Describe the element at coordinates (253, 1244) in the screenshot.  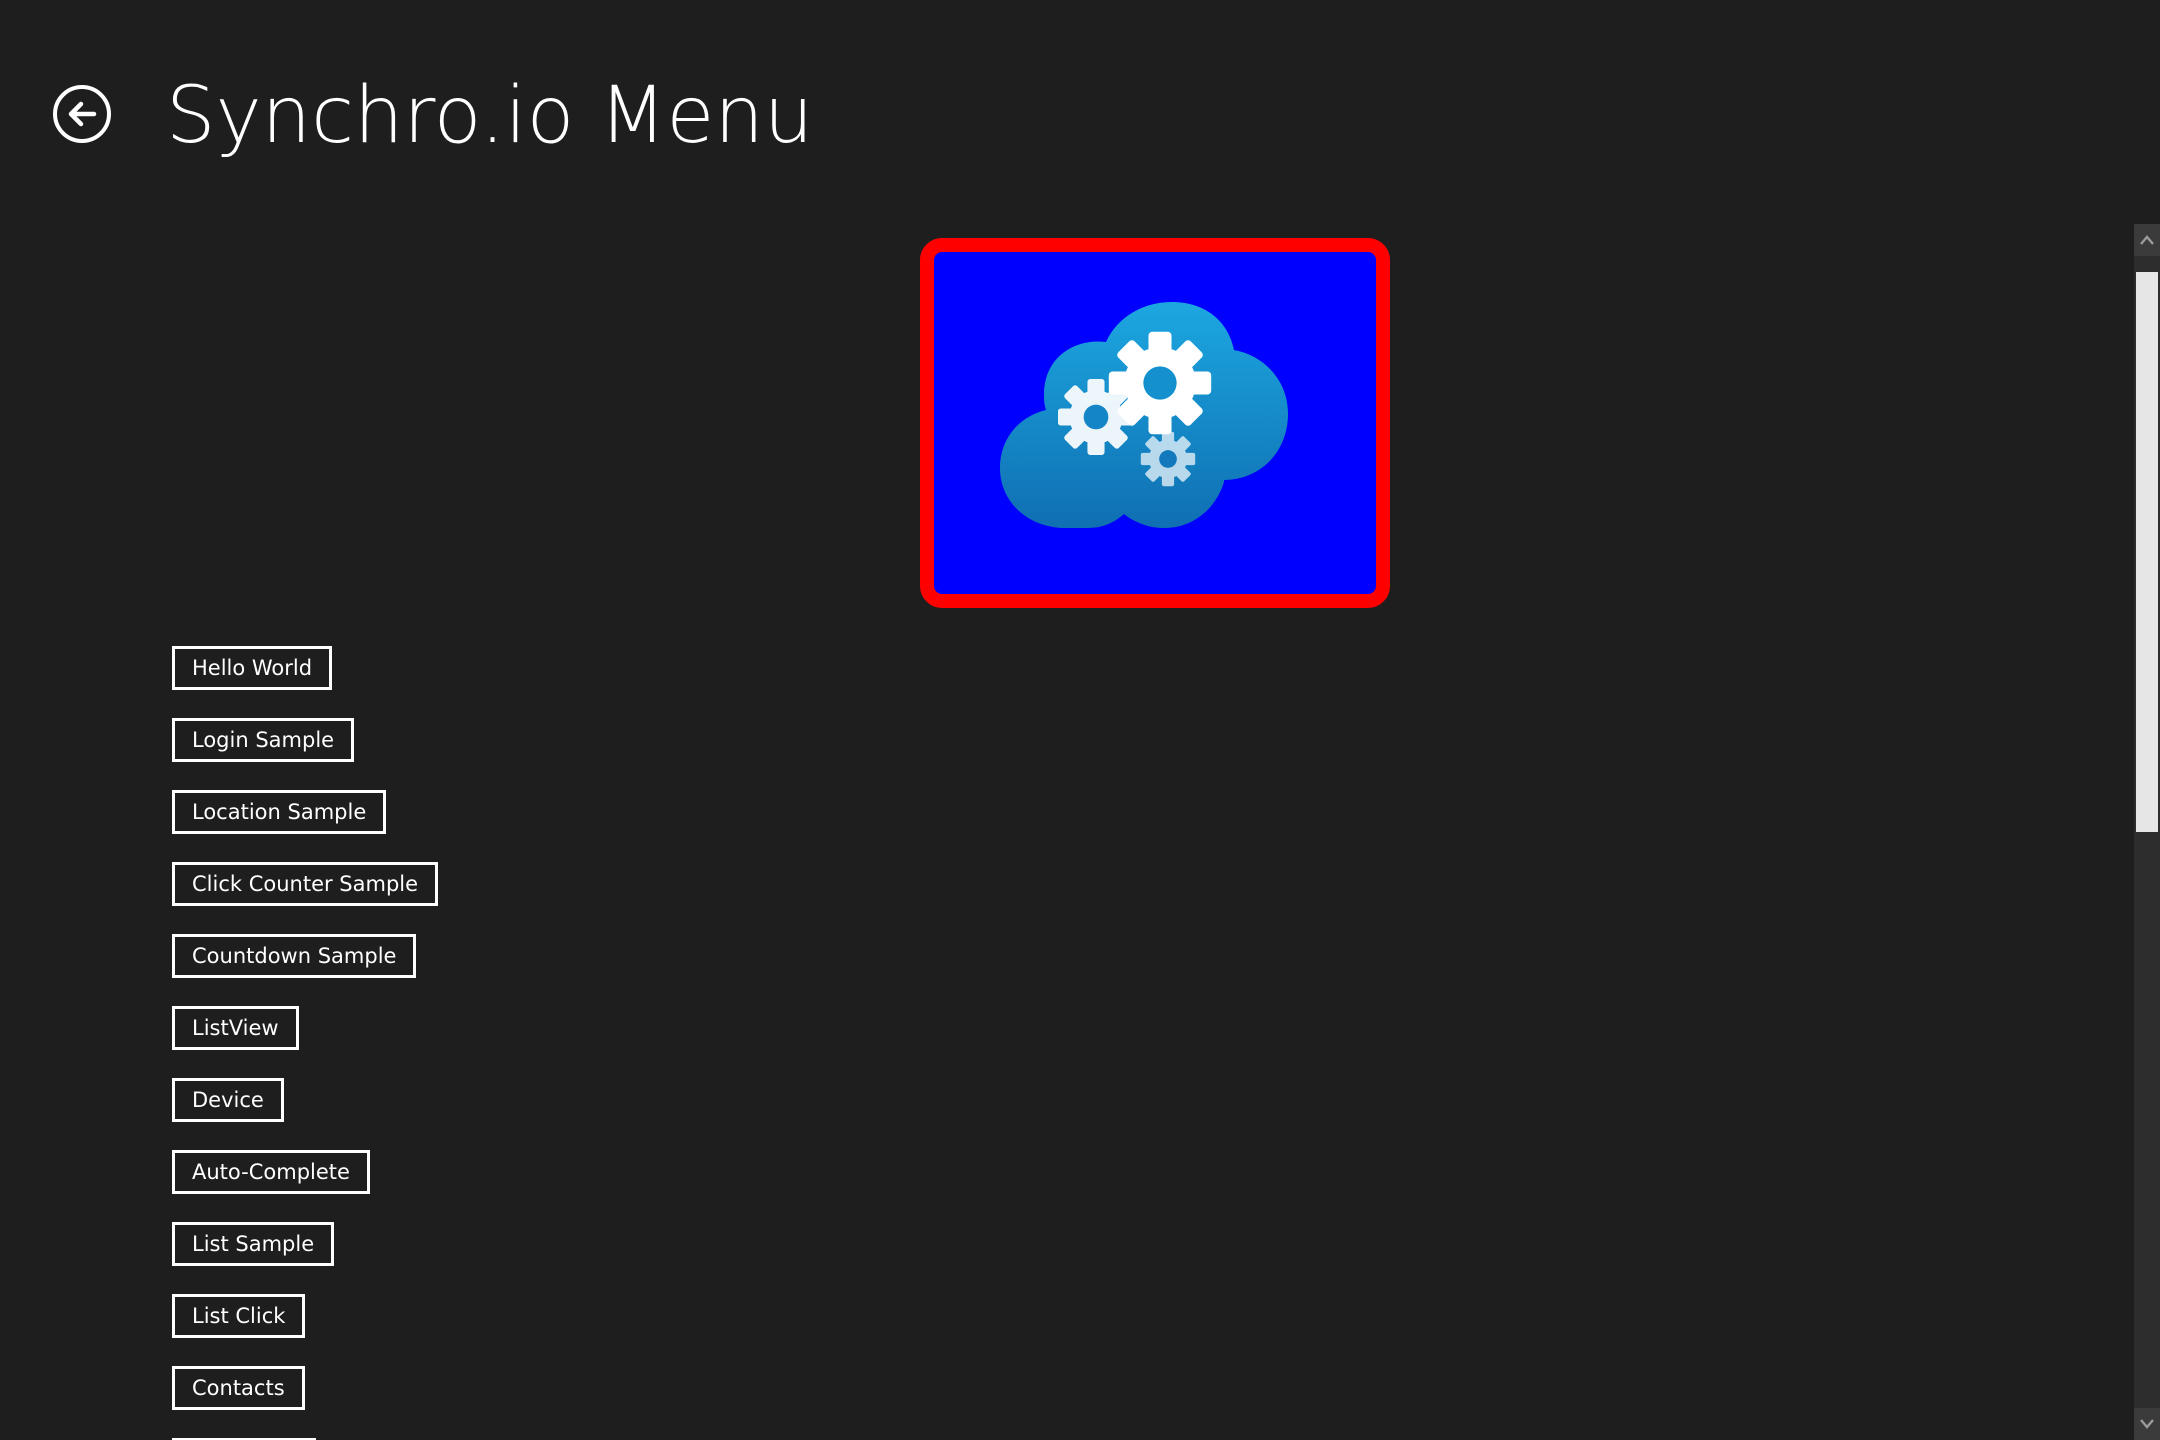
I see `list-sample-button: List Sample` at that location.